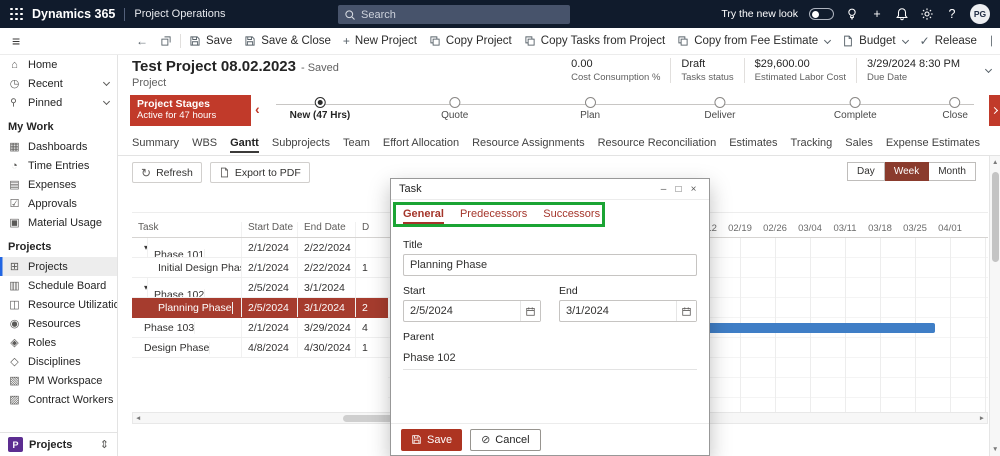 The image size is (1000, 456). I want to click on dialog-tab-successors: Successors, so click(571, 216).